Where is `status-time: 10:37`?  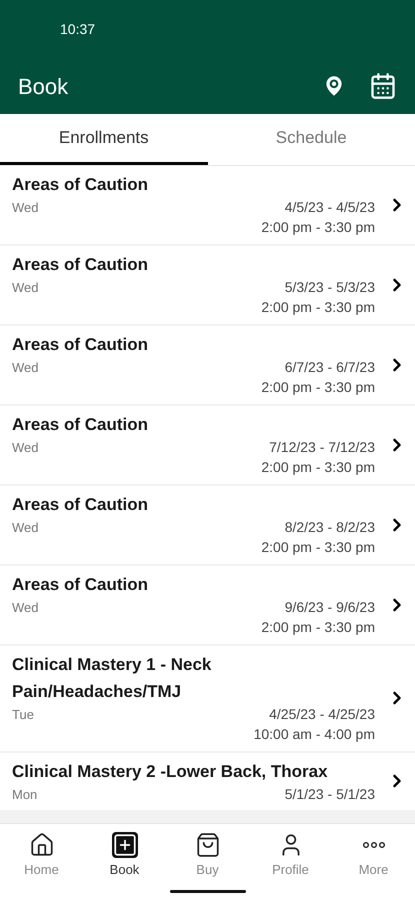
status-time: 10:37 is located at coordinates (78, 29).